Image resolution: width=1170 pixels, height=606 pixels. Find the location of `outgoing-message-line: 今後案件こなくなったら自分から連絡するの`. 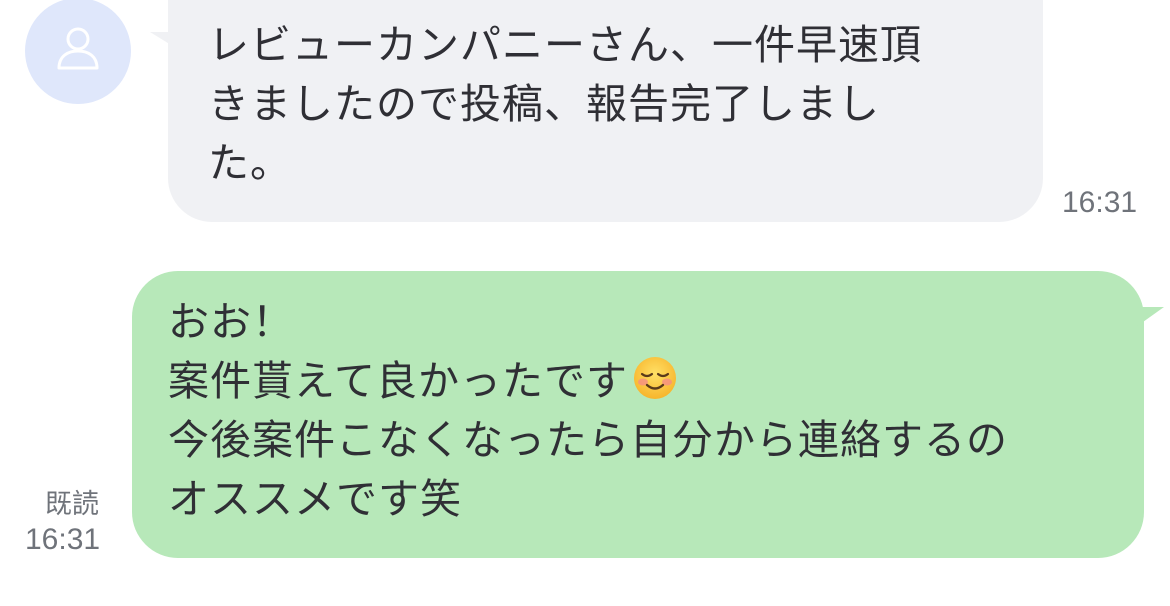

outgoing-message-line: 今後案件こなくなったら自分から連絡するの is located at coordinates (588, 440).